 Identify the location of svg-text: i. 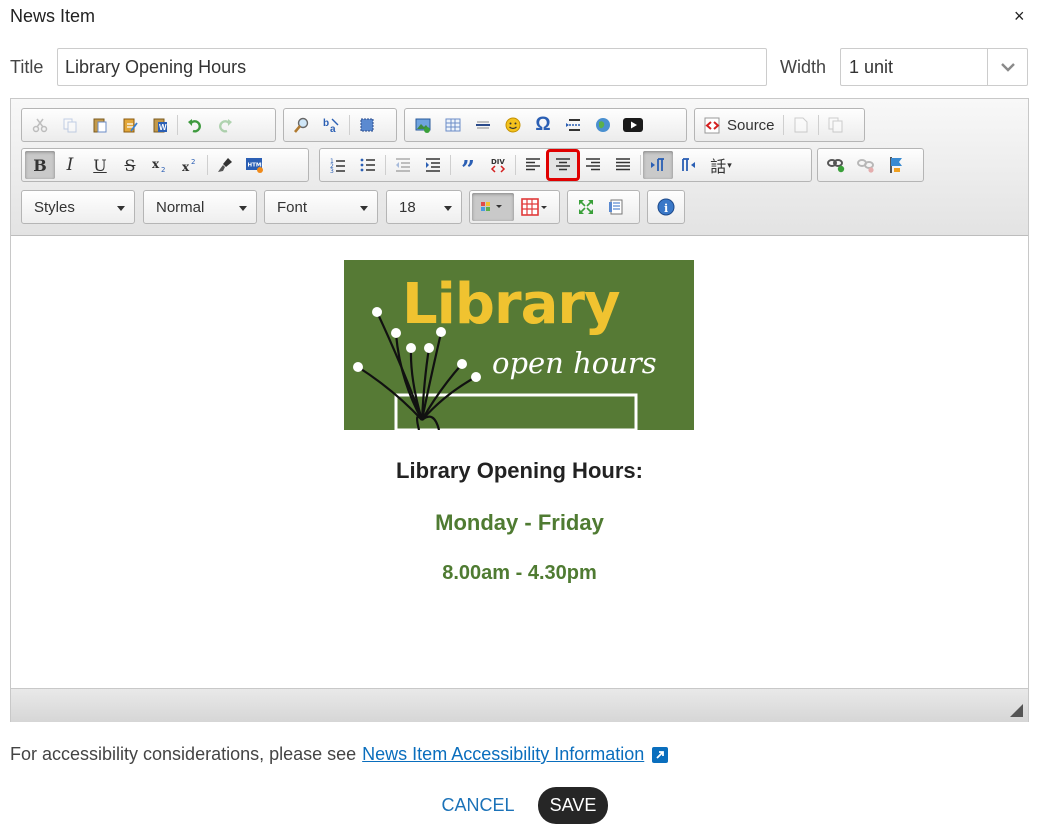
(666, 208).